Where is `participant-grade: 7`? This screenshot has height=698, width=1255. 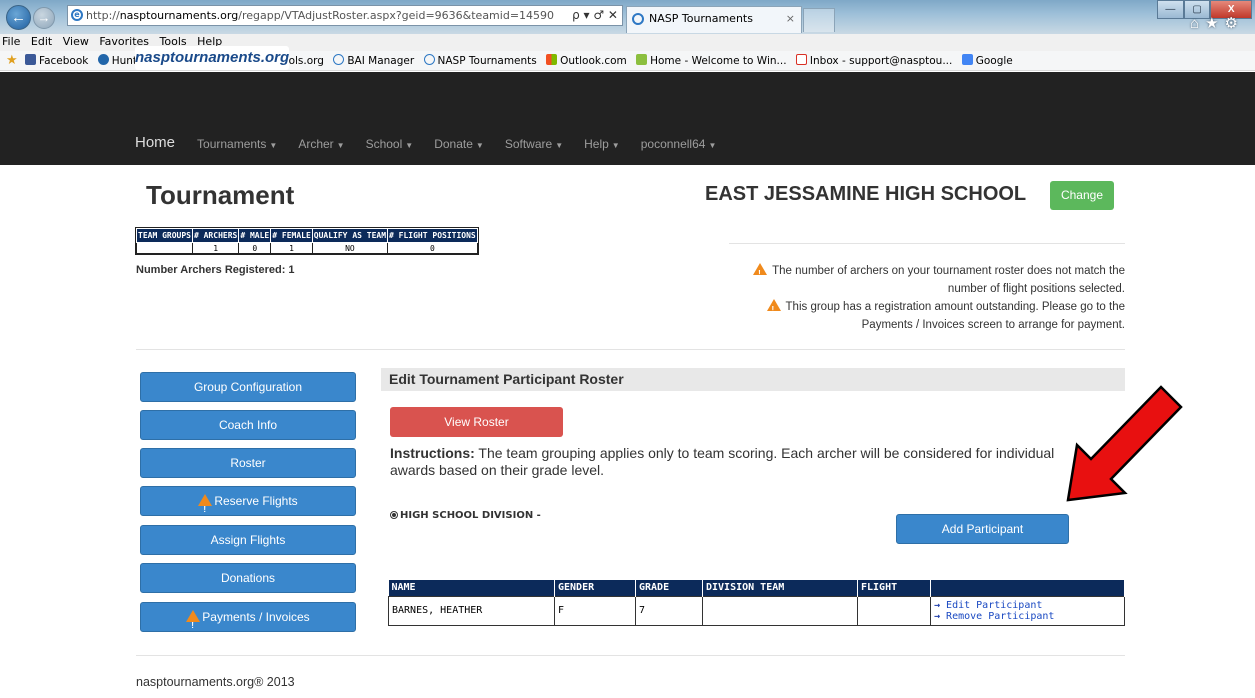 participant-grade: 7 is located at coordinates (669, 610).